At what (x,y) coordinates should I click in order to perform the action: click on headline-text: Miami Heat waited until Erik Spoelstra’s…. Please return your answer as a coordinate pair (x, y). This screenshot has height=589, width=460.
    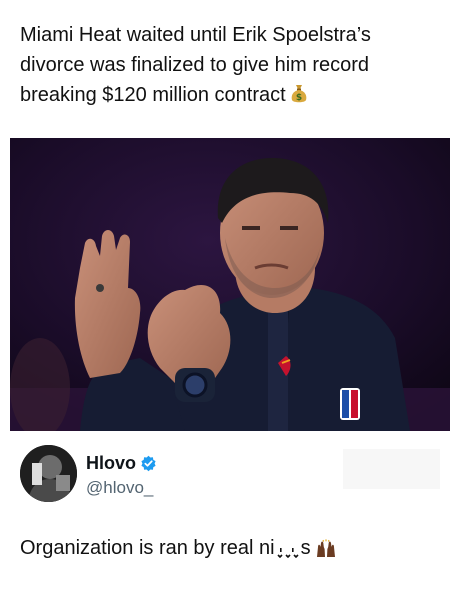
    Looking at the image, I should click on (195, 65).